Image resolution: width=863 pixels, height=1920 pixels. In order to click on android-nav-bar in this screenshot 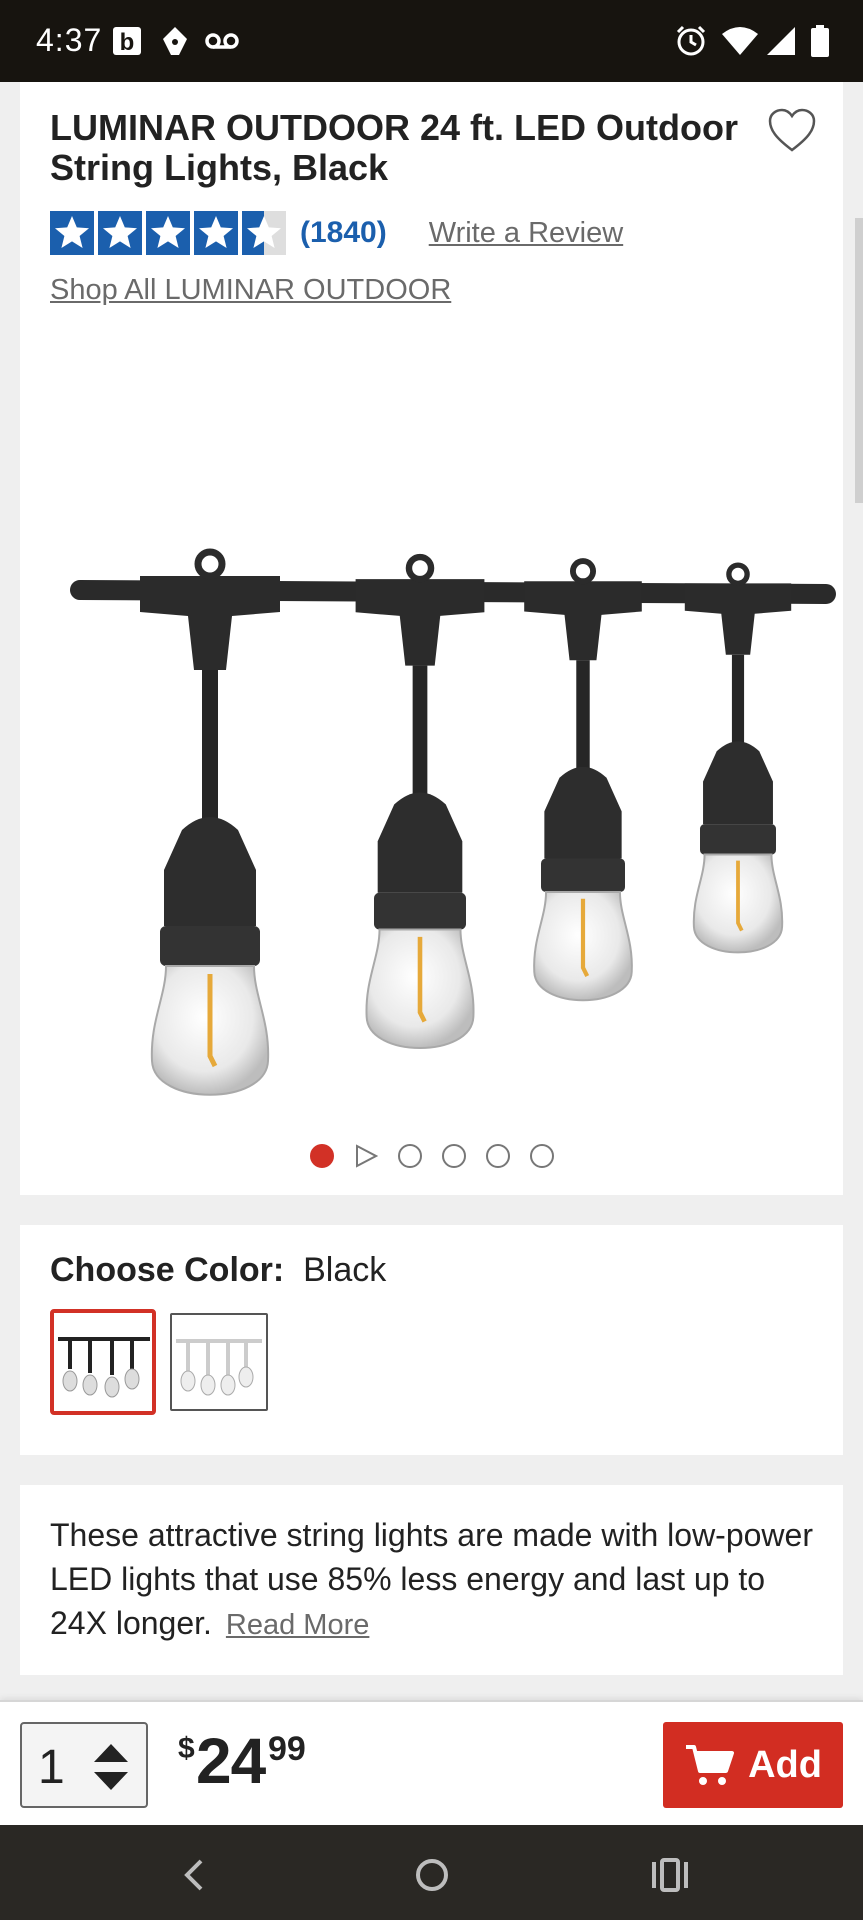, I will do `click(431, 1872)`.